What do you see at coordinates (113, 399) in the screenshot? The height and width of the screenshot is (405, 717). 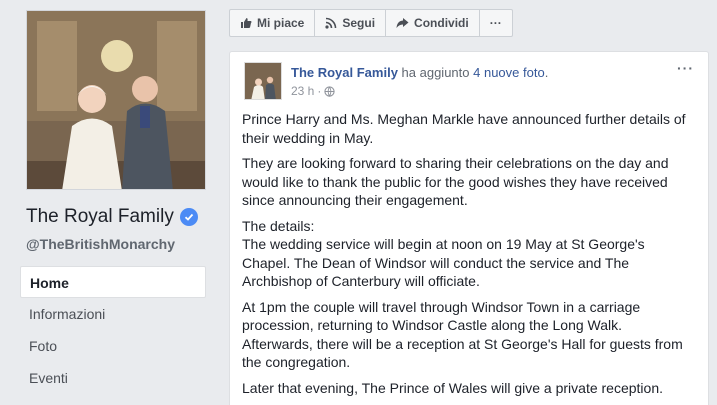 I see `nav-item-partial` at bounding box center [113, 399].